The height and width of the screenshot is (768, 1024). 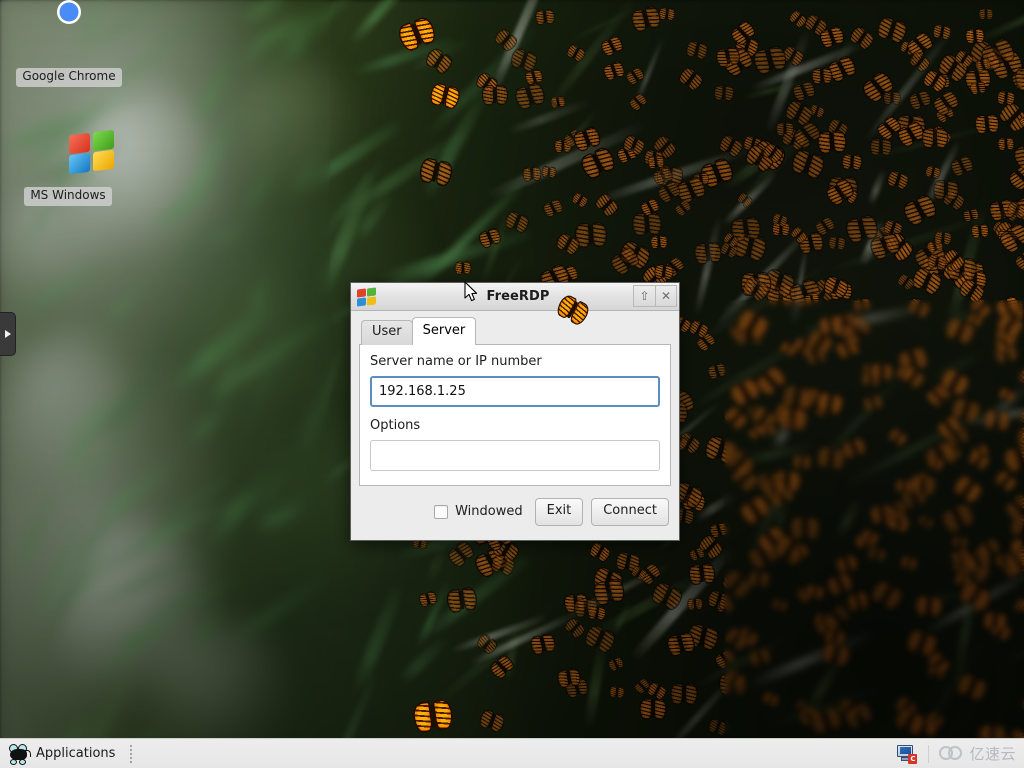 I want to click on desktop-icon-google-chrome: Google Chrome, so click(x=69, y=43).